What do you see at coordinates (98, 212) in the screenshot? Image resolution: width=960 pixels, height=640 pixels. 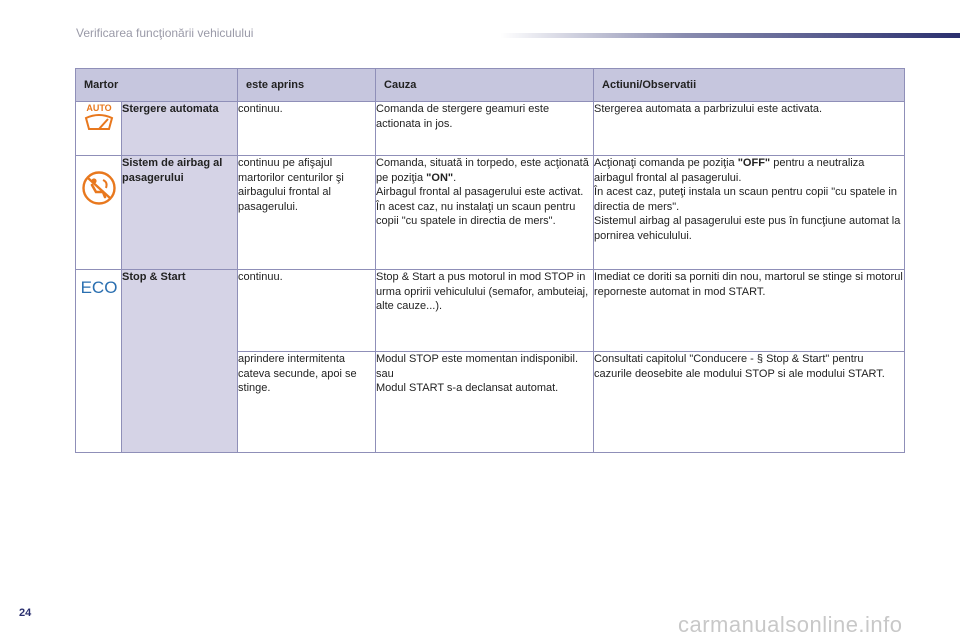 I see `icon-cell` at bounding box center [98, 212].